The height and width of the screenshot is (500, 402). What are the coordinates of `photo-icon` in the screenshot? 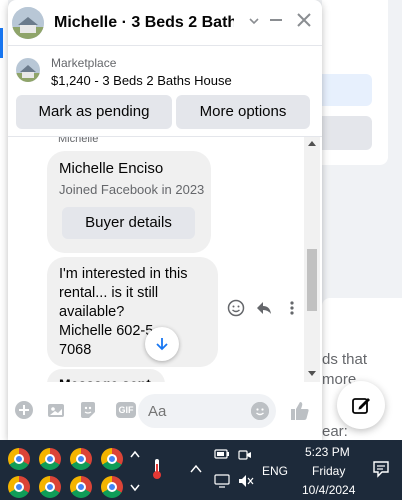 It's located at (56, 412).